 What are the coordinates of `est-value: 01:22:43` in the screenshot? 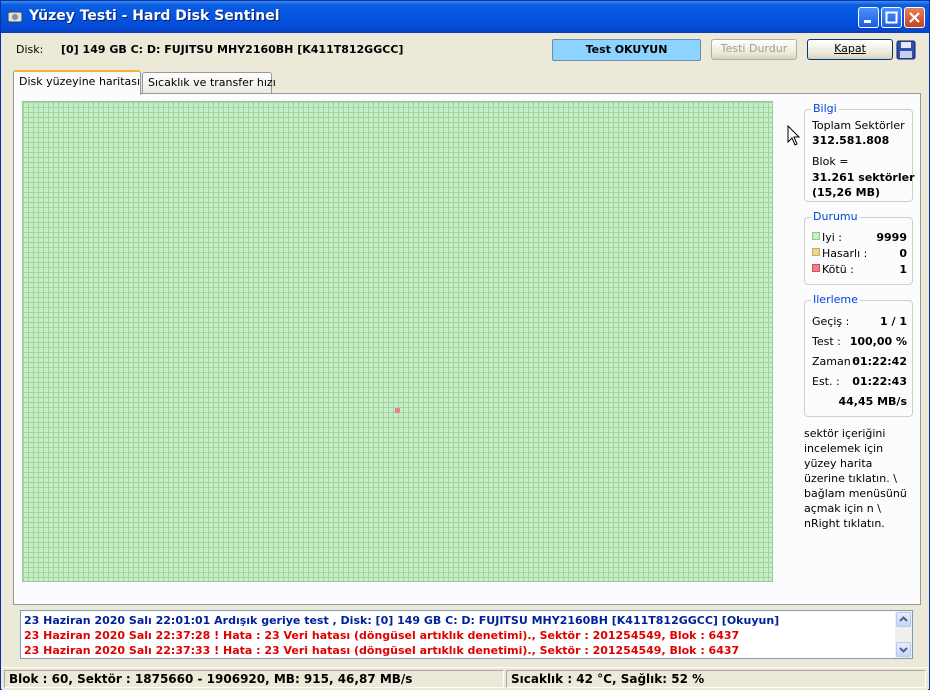 It's located at (879, 381).